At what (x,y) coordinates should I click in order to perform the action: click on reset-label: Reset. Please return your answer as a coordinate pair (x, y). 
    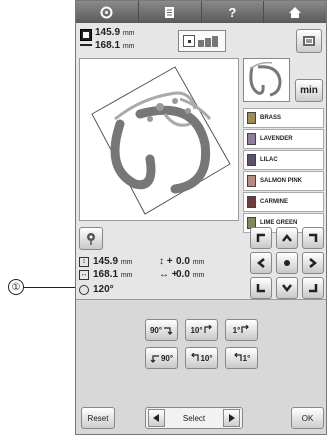
    Looking at the image, I should click on (98, 418).